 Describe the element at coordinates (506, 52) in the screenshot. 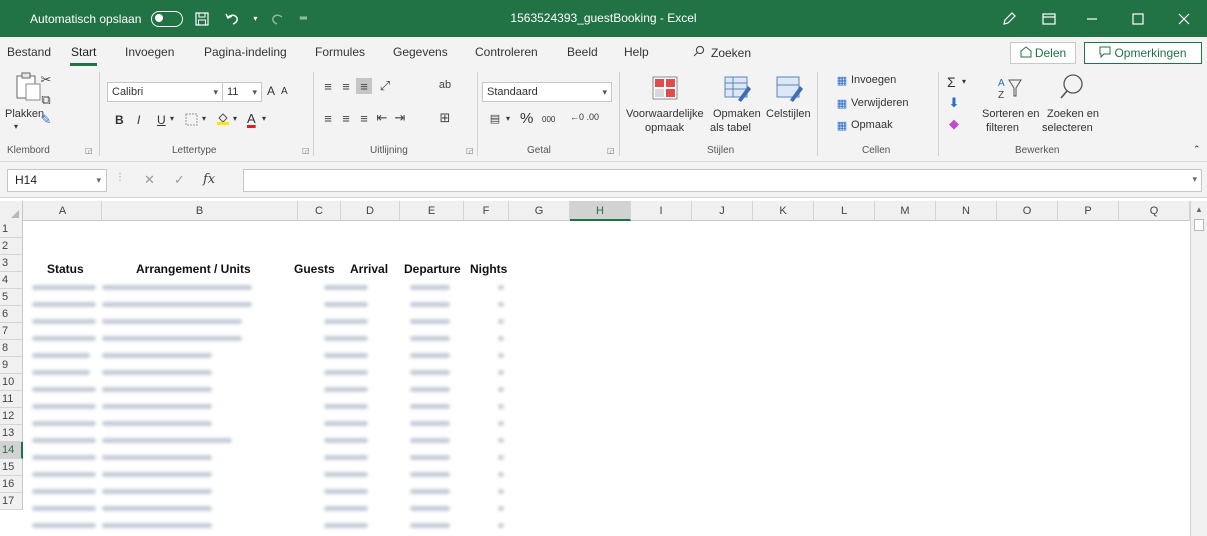

I see `tab-controleren: Controleren` at that location.